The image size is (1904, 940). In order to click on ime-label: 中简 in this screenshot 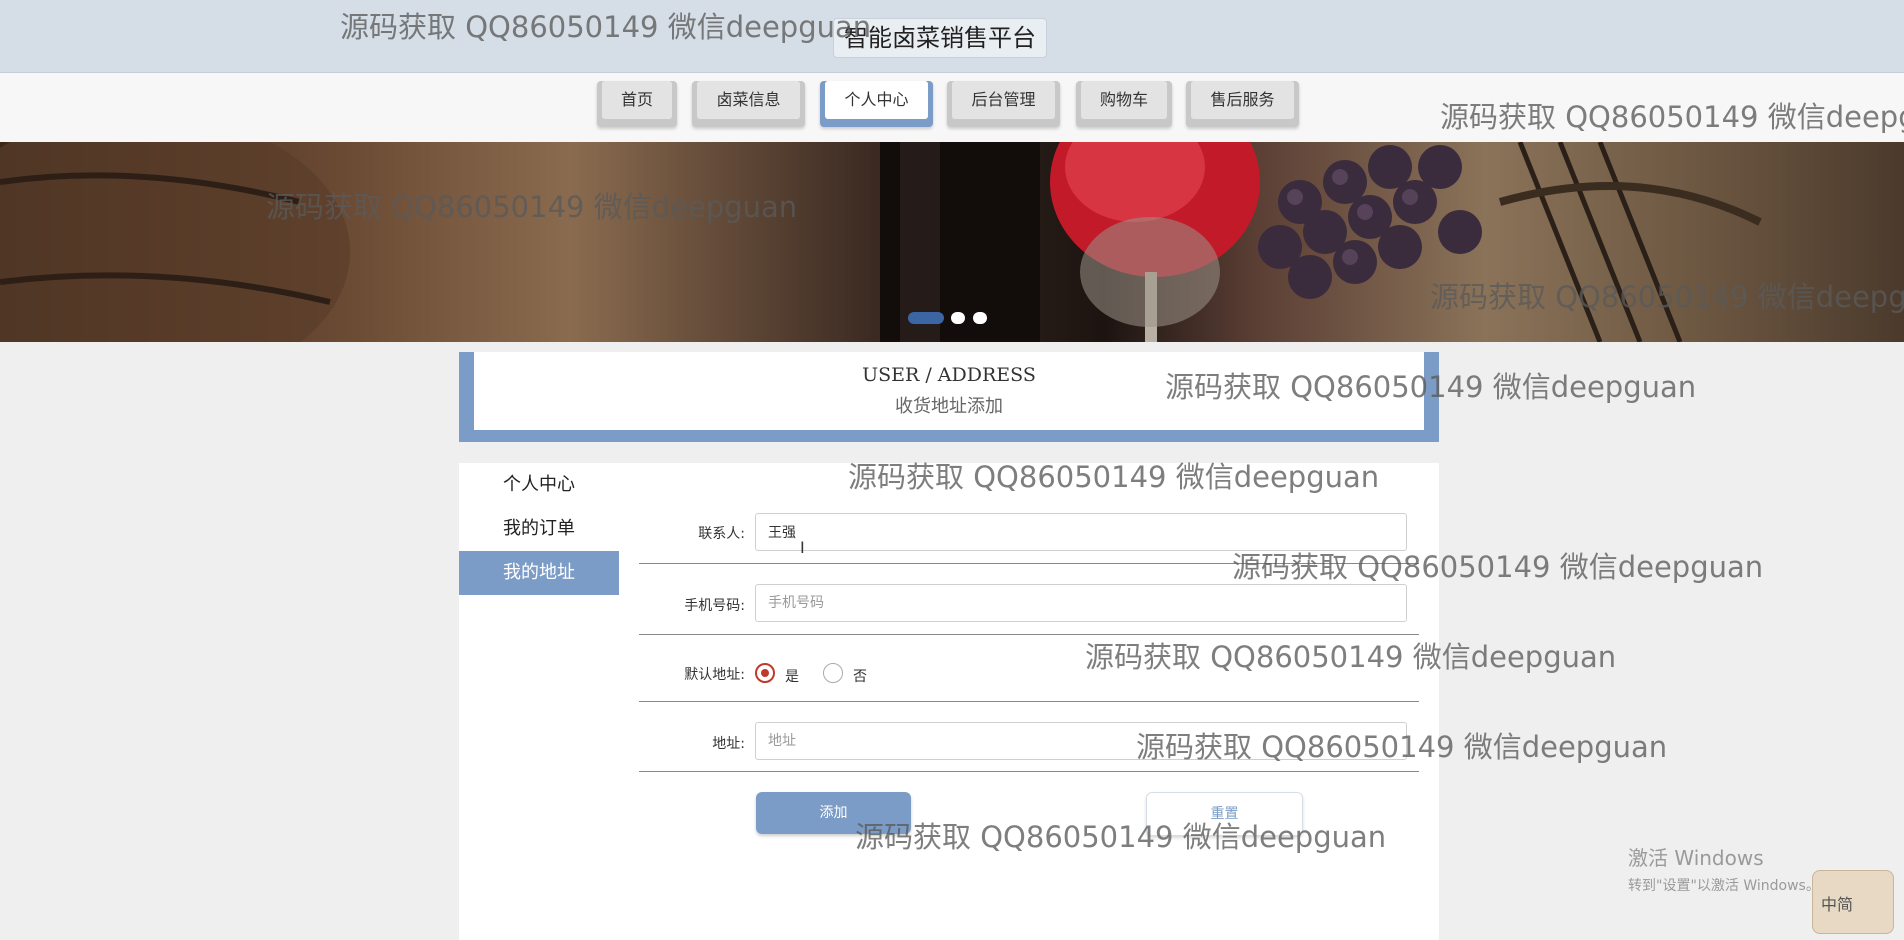, I will do `click(1837, 904)`.